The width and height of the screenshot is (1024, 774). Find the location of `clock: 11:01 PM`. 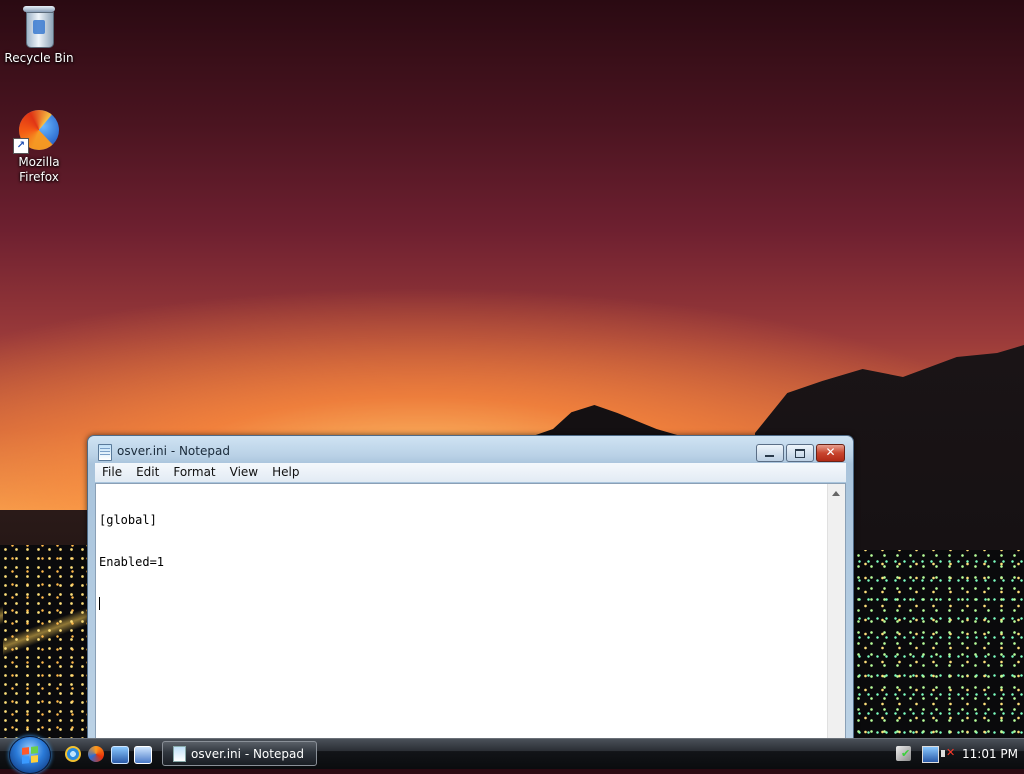

clock: 11:01 PM is located at coordinates (990, 754).